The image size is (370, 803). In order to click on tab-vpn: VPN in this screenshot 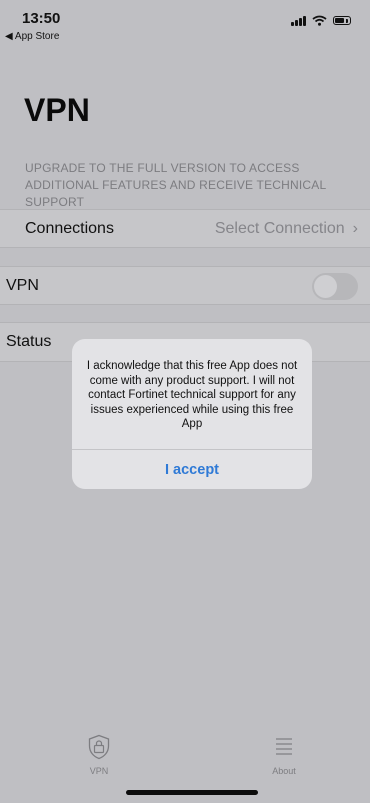, I will do `click(99, 755)`.